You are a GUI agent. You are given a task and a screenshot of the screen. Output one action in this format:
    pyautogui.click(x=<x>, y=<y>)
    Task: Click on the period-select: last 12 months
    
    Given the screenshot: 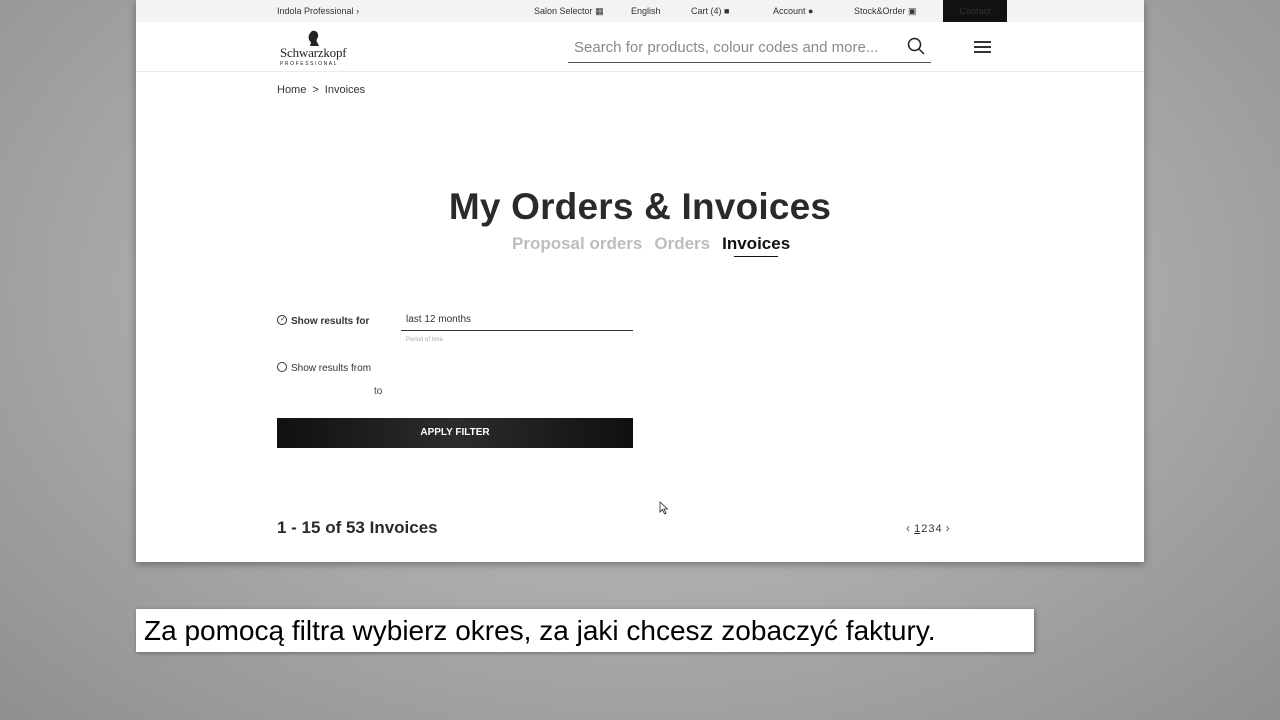 What is the action you would take?
    pyautogui.click(x=517, y=321)
    